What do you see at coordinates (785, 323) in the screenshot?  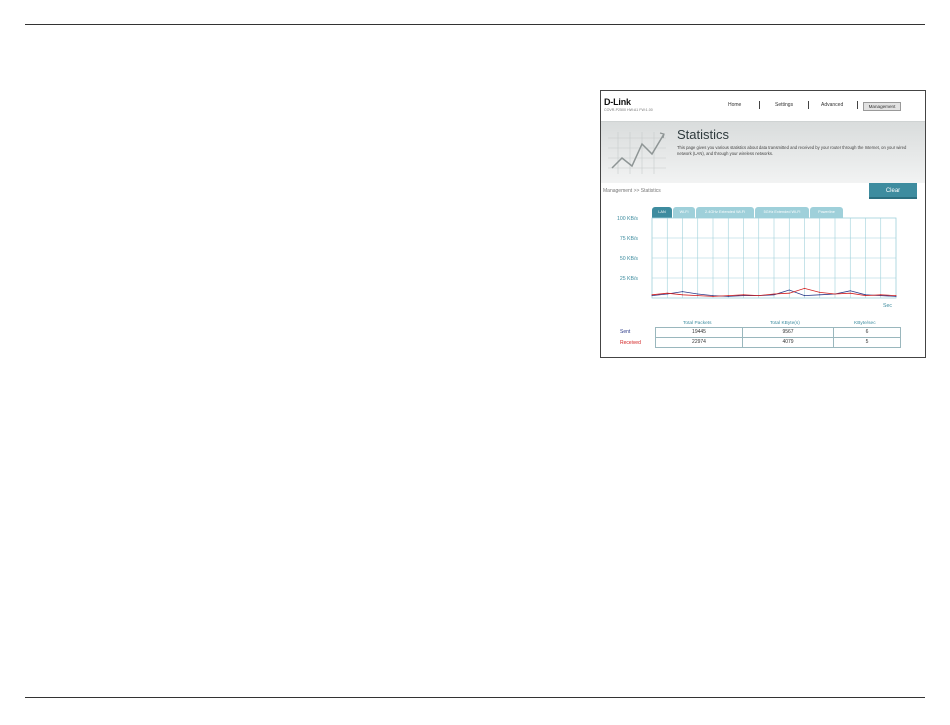 I see `column-header: Total KByte(s)` at bounding box center [785, 323].